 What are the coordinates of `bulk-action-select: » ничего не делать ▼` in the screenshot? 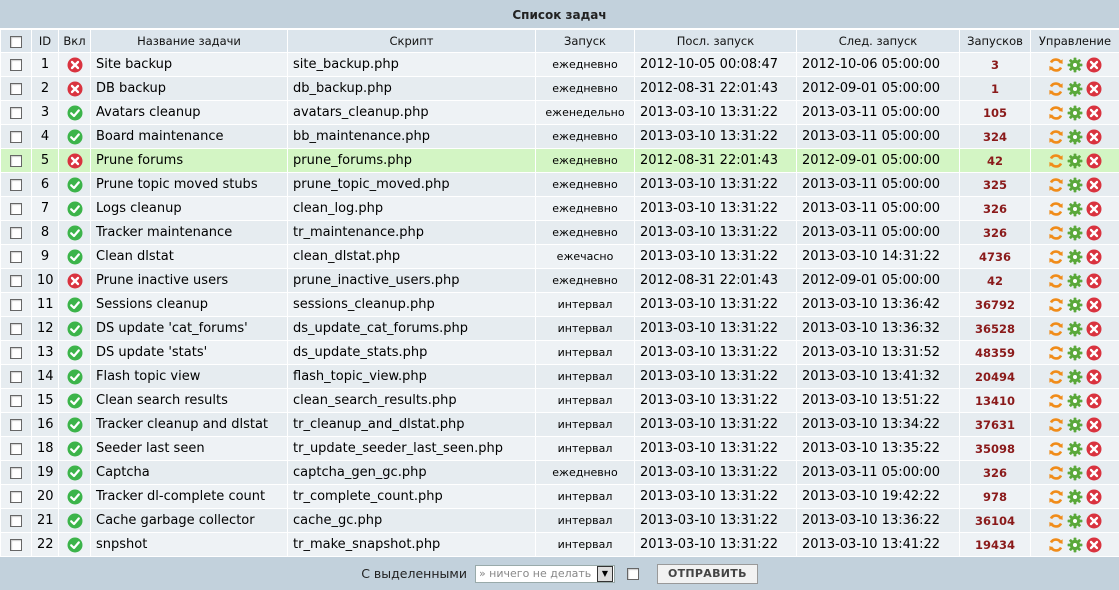 It's located at (544, 573).